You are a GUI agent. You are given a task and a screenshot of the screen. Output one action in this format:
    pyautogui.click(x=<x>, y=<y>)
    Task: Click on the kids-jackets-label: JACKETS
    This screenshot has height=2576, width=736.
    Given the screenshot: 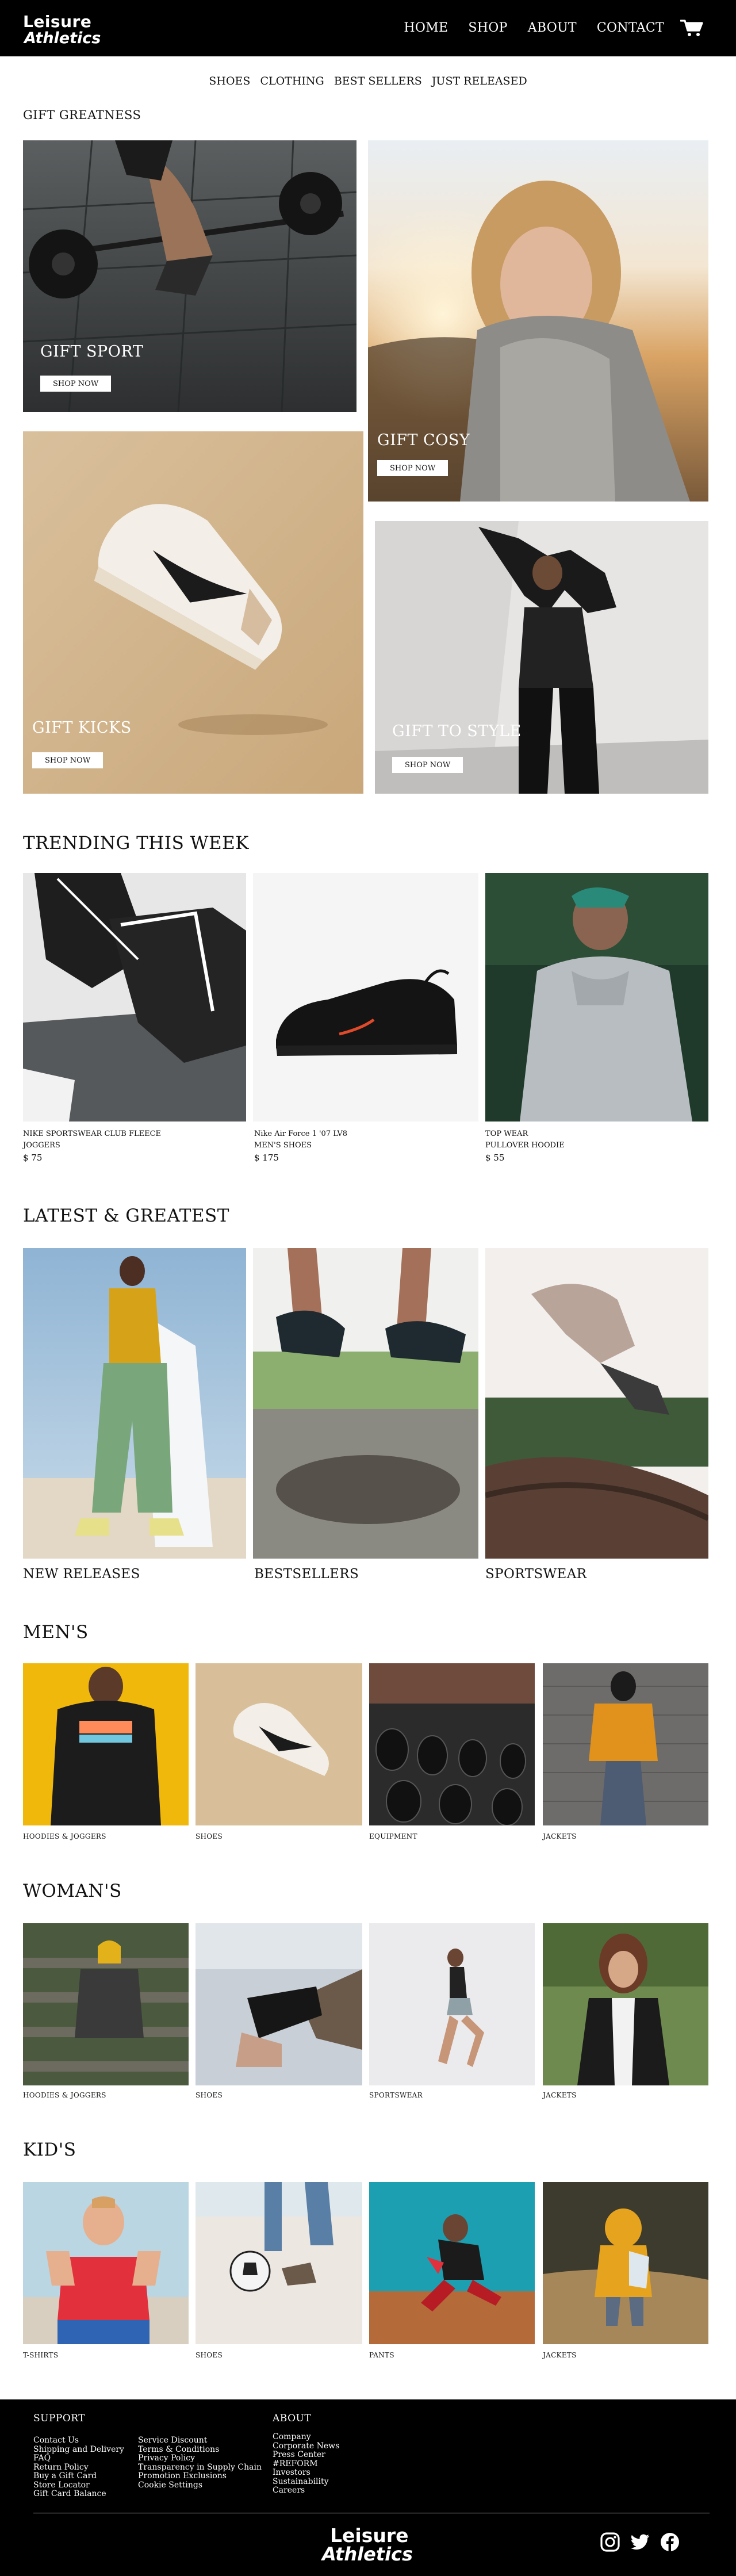 What is the action you would take?
    pyautogui.click(x=560, y=2355)
    